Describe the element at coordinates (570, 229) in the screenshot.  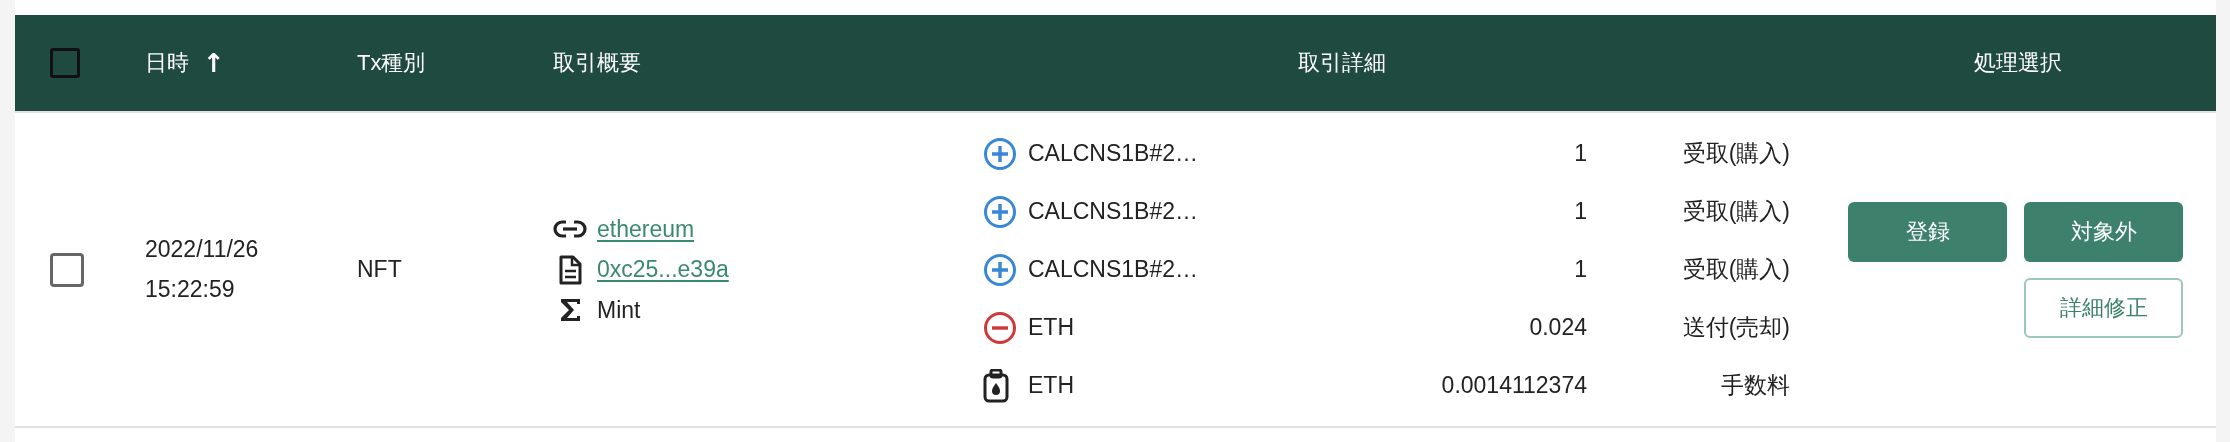
I see `link-icon` at that location.